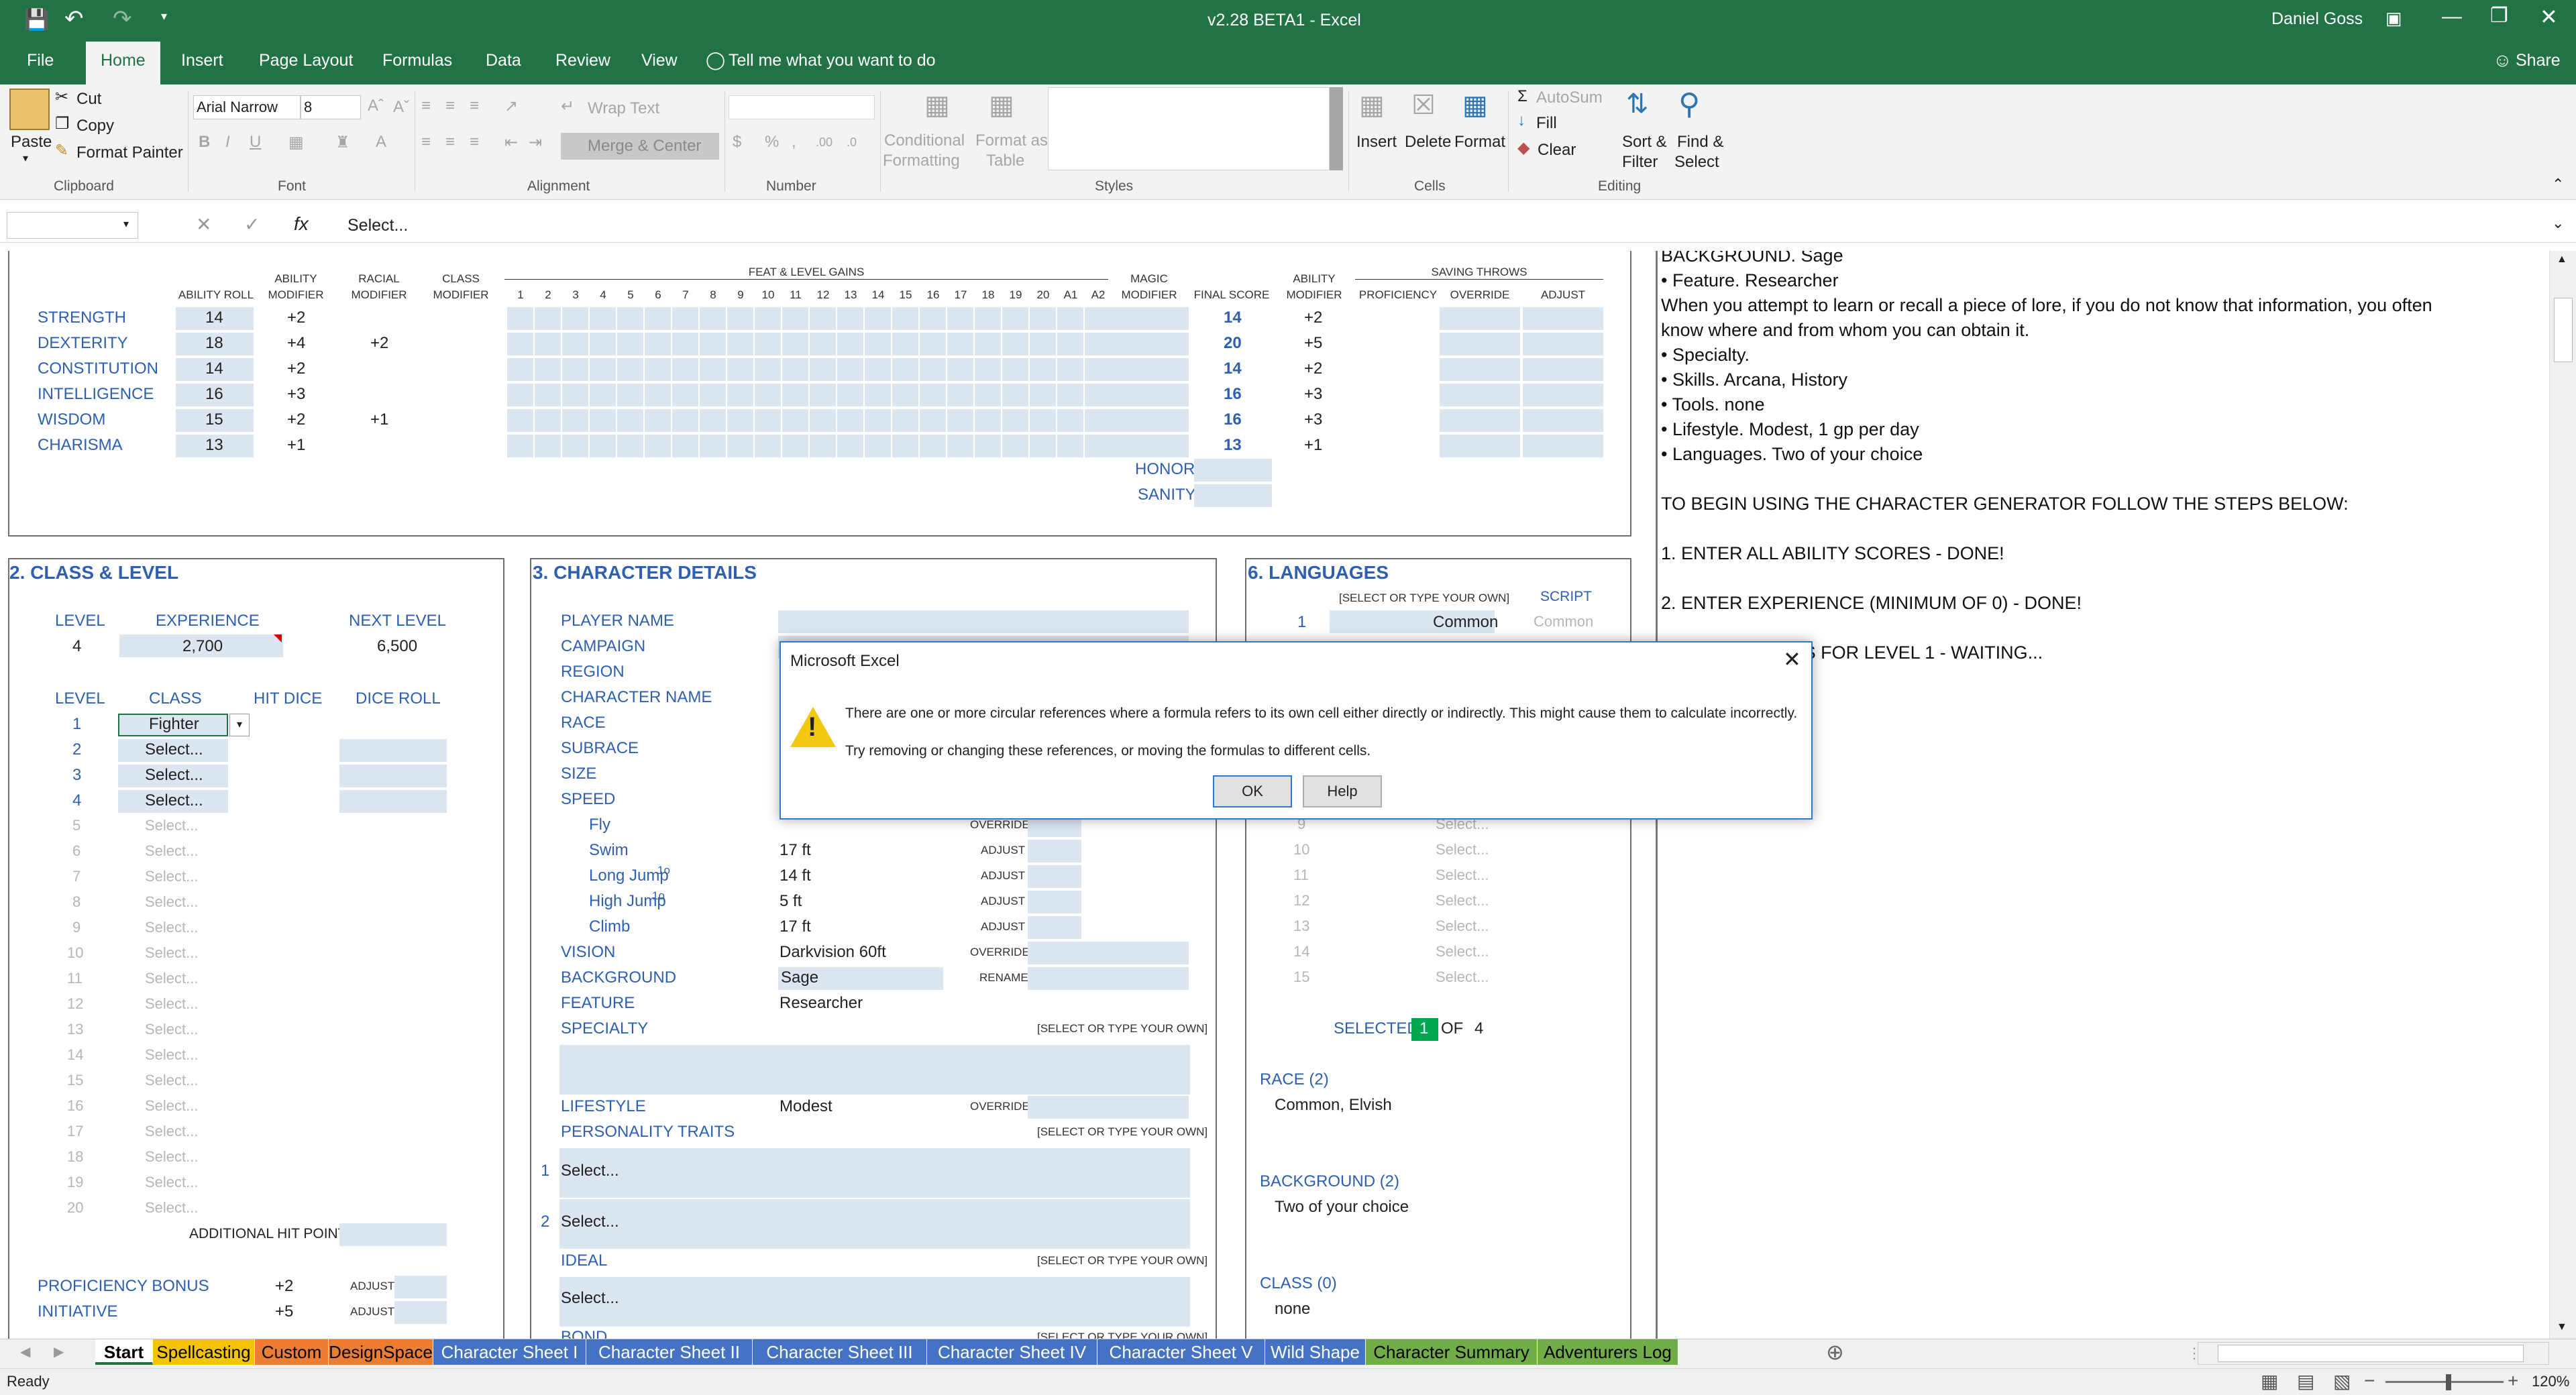 The width and height of the screenshot is (2576, 1395). Describe the element at coordinates (874, 1070) in the screenshot. I see `specialty-cell` at that location.